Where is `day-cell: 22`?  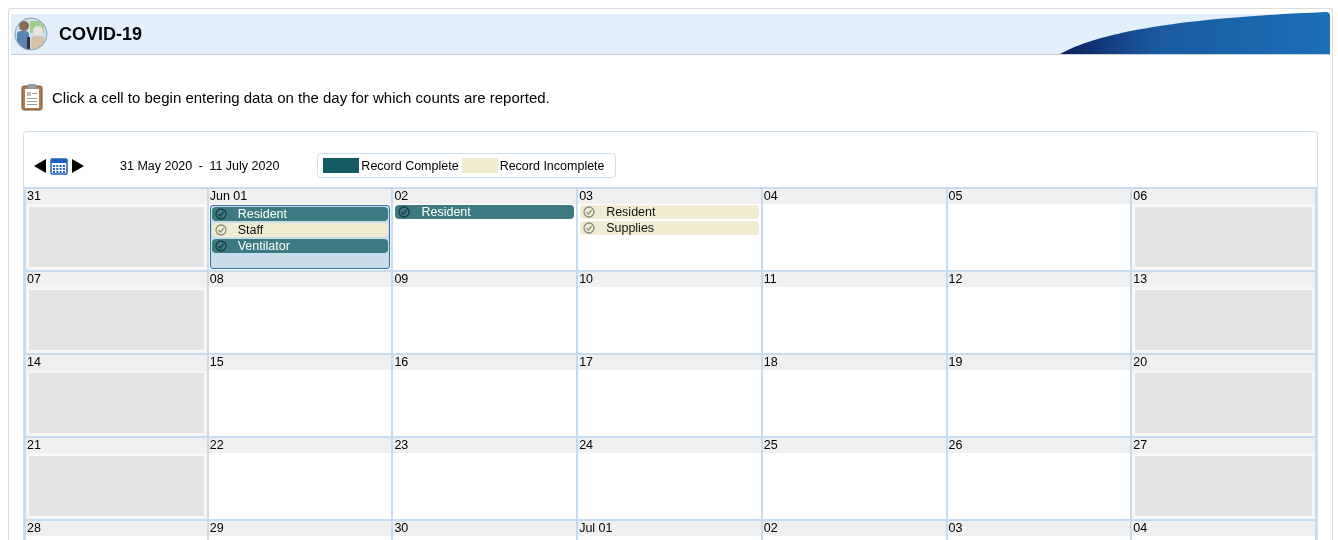
day-cell: 22 is located at coordinates (301, 479).